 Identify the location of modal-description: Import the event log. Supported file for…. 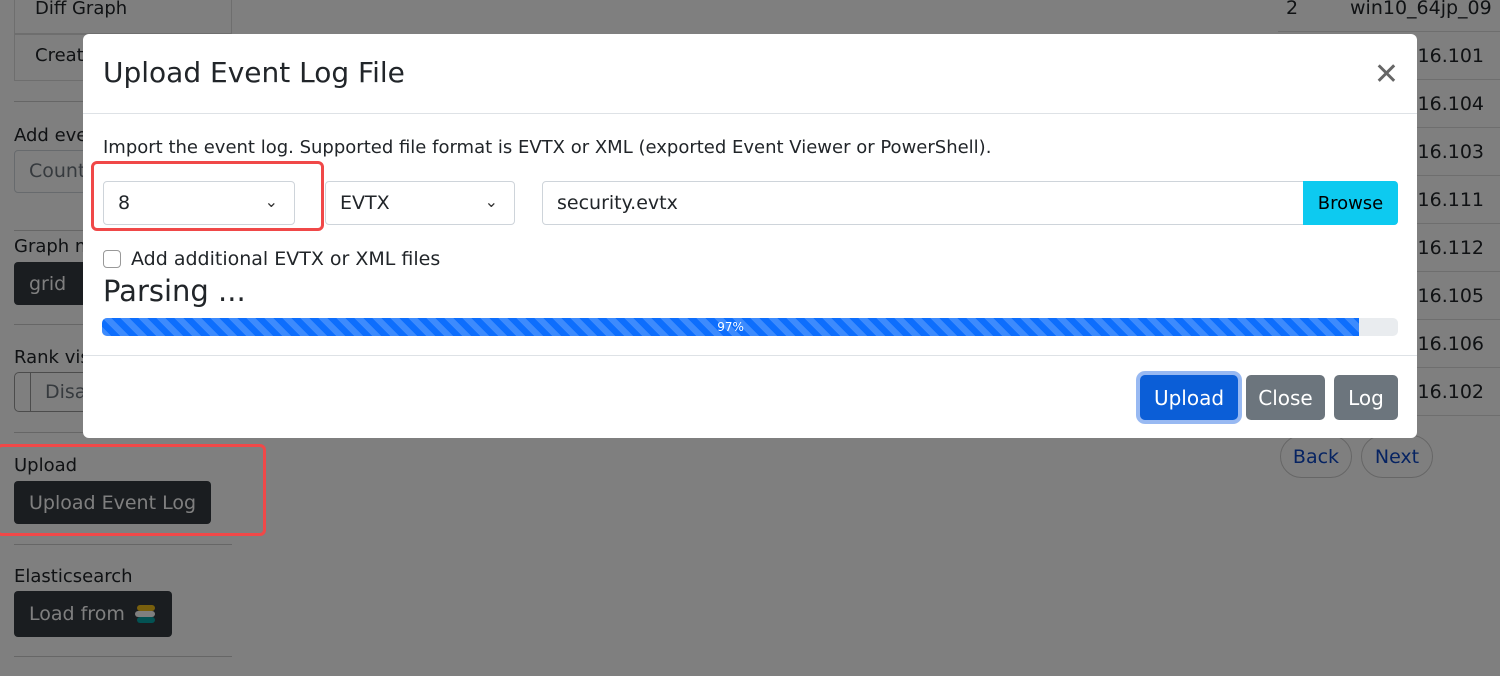
(547, 147).